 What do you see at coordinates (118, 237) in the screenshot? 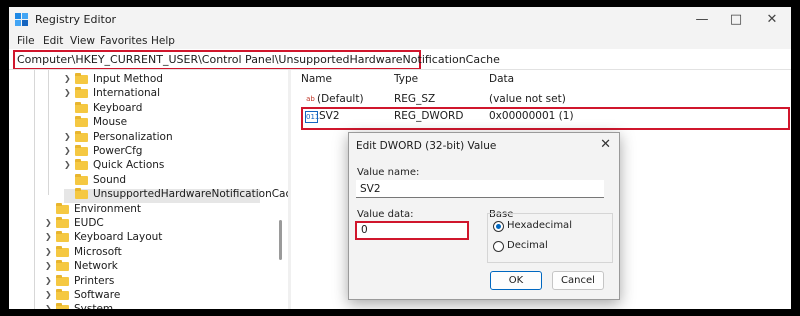
I see `tree-item-label: Keyboard Layout` at bounding box center [118, 237].